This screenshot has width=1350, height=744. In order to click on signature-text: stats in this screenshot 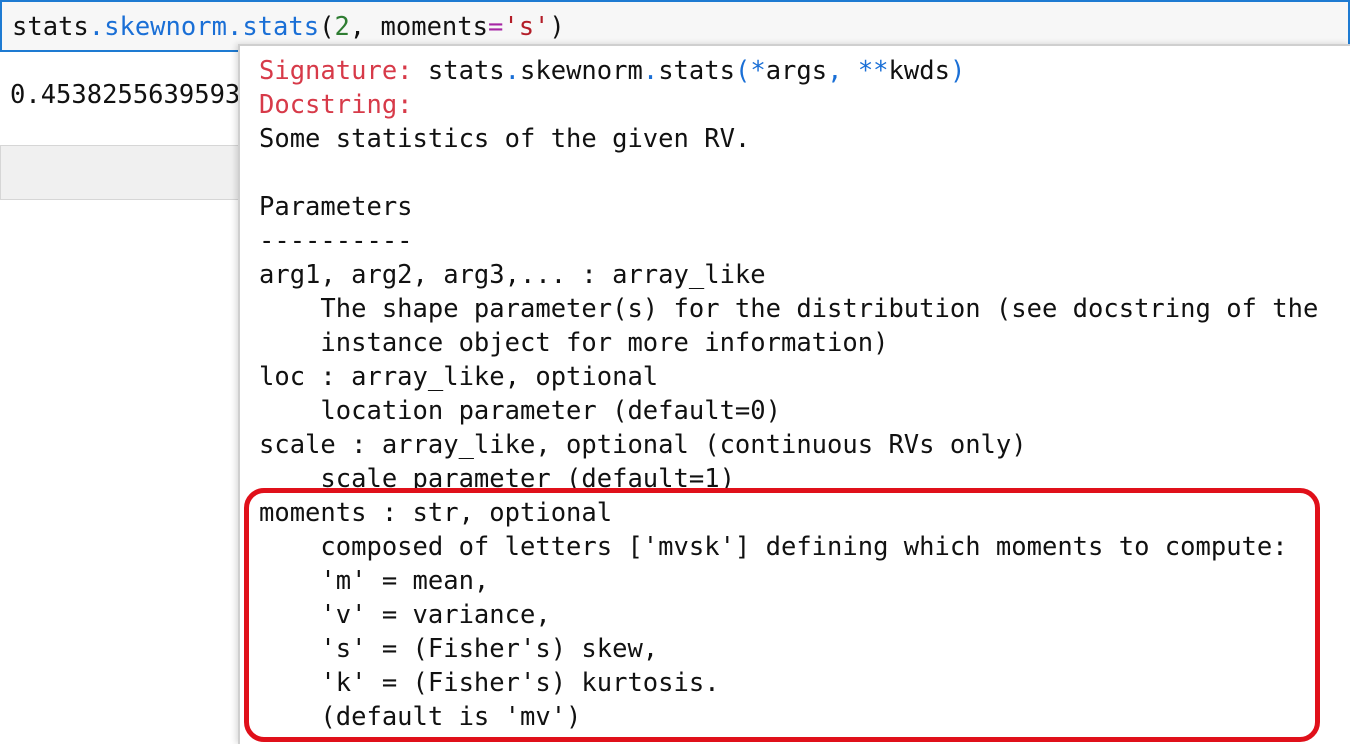, I will do `click(458, 71)`.